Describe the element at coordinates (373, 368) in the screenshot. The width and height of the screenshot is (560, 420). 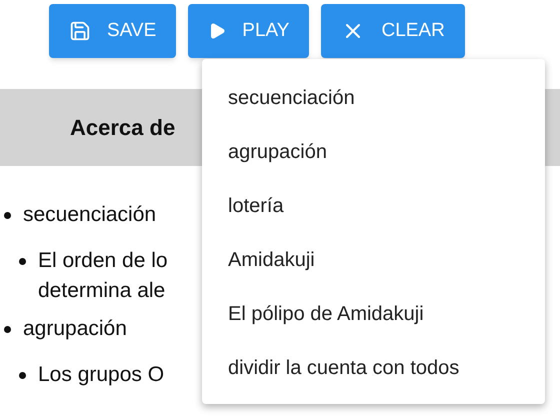
I see `menu-item: dividir la cuenta con todos` at that location.